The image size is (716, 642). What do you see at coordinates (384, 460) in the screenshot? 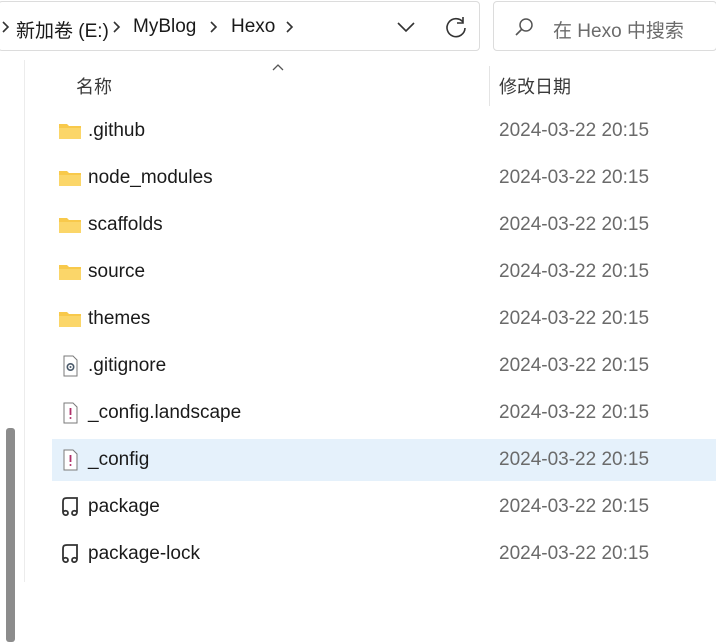
I see `file-row-selected: _config 2024-03-22 20:15` at bounding box center [384, 460].